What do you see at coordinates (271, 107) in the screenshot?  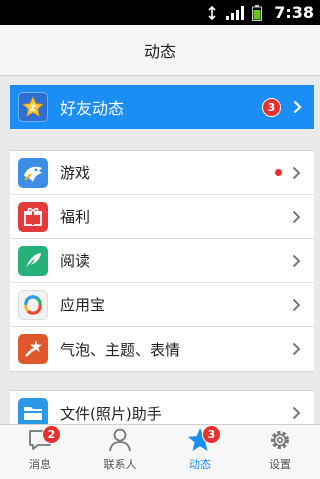 I see `friends-activity-badge: 3` at bounding box center [271, 107].